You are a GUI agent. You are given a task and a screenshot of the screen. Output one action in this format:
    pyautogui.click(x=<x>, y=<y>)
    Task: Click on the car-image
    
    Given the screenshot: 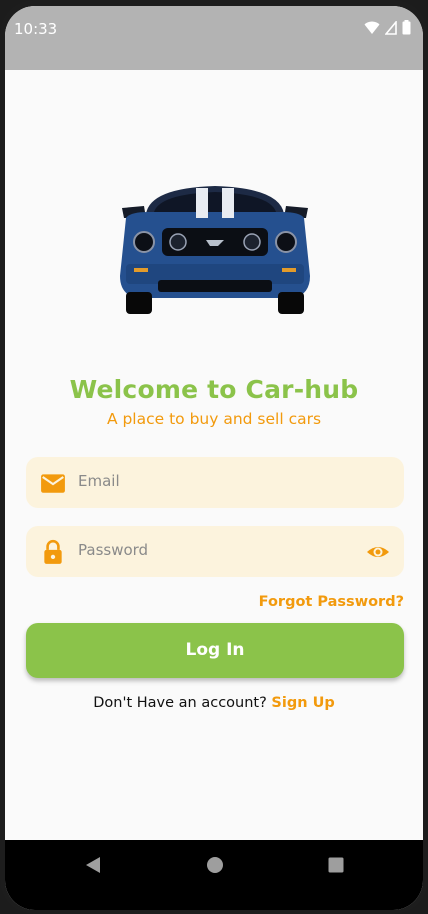 What is the action you would take?
    pyautogui.click(x=215, y=250)
    